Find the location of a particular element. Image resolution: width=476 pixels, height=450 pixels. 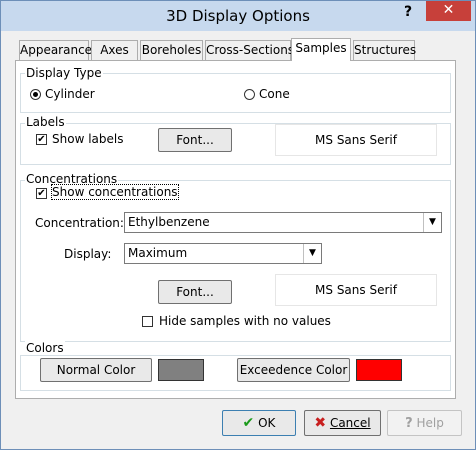

concentration-label: Concentration: is located at coordinates (79, 223).